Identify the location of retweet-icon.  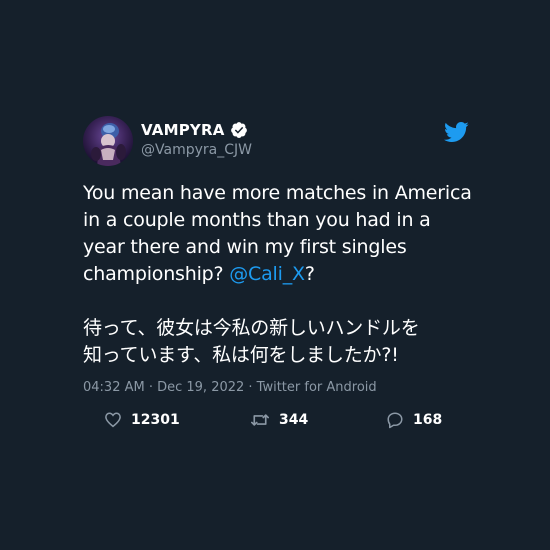
(260, 420).